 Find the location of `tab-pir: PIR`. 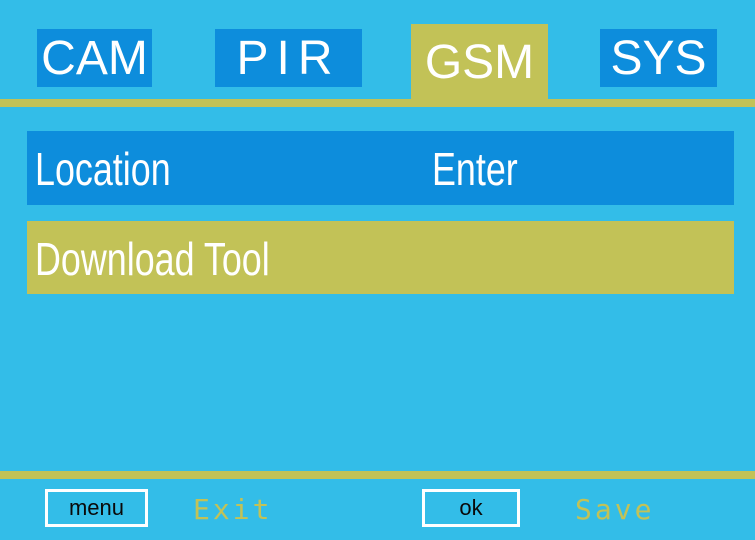

tab-pir: PIR is located at coordinates (288, 58).